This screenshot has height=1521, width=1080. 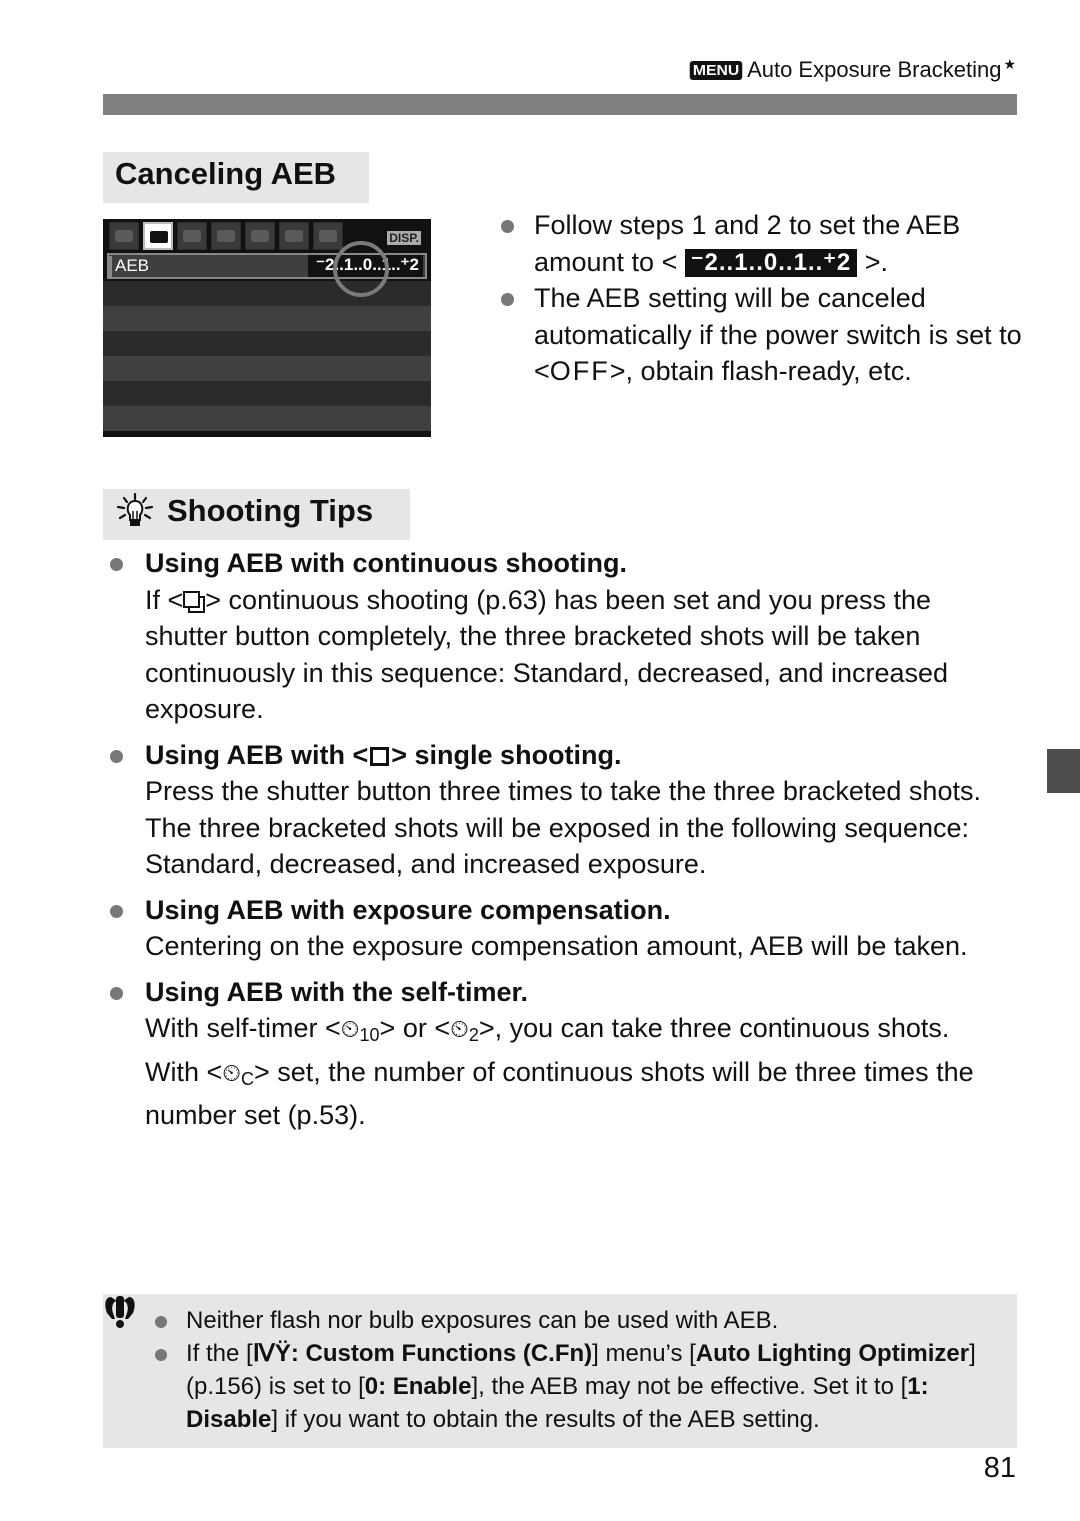 I want to click on tip-text: With self-timer <, so click(x=243, y=1028).